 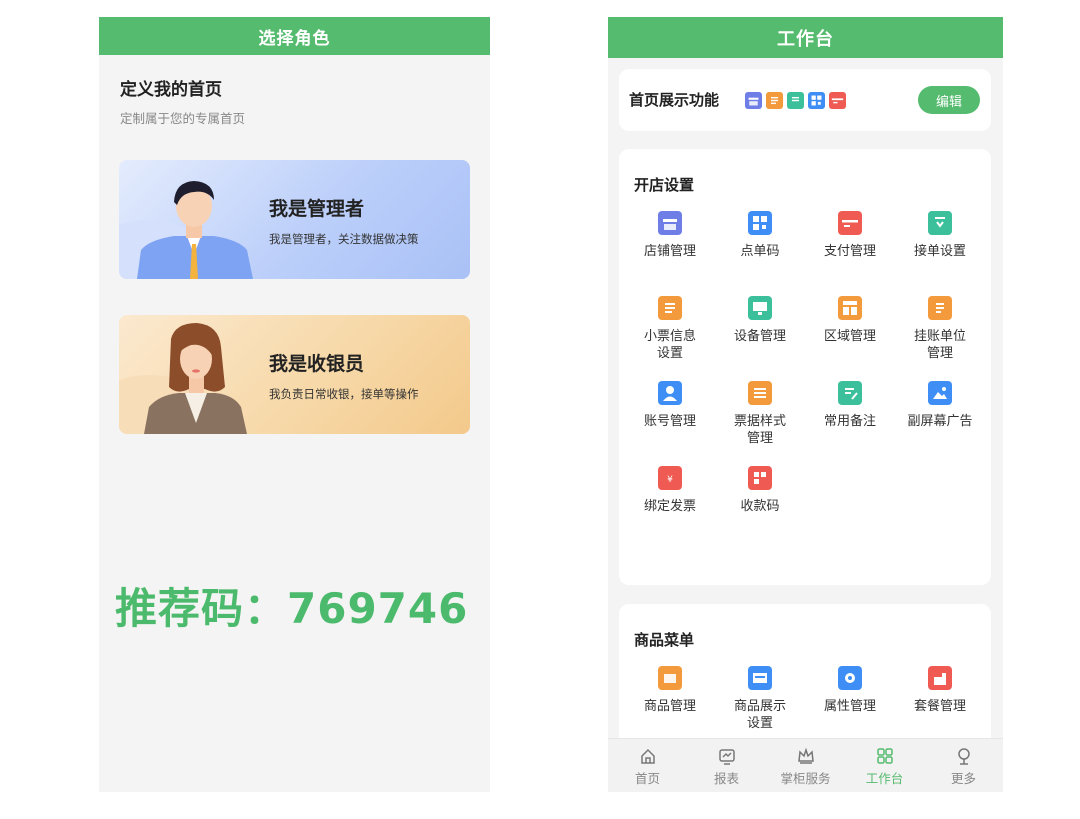 I want to click on tab-grid: 工作台, so click(x=884, y=765).